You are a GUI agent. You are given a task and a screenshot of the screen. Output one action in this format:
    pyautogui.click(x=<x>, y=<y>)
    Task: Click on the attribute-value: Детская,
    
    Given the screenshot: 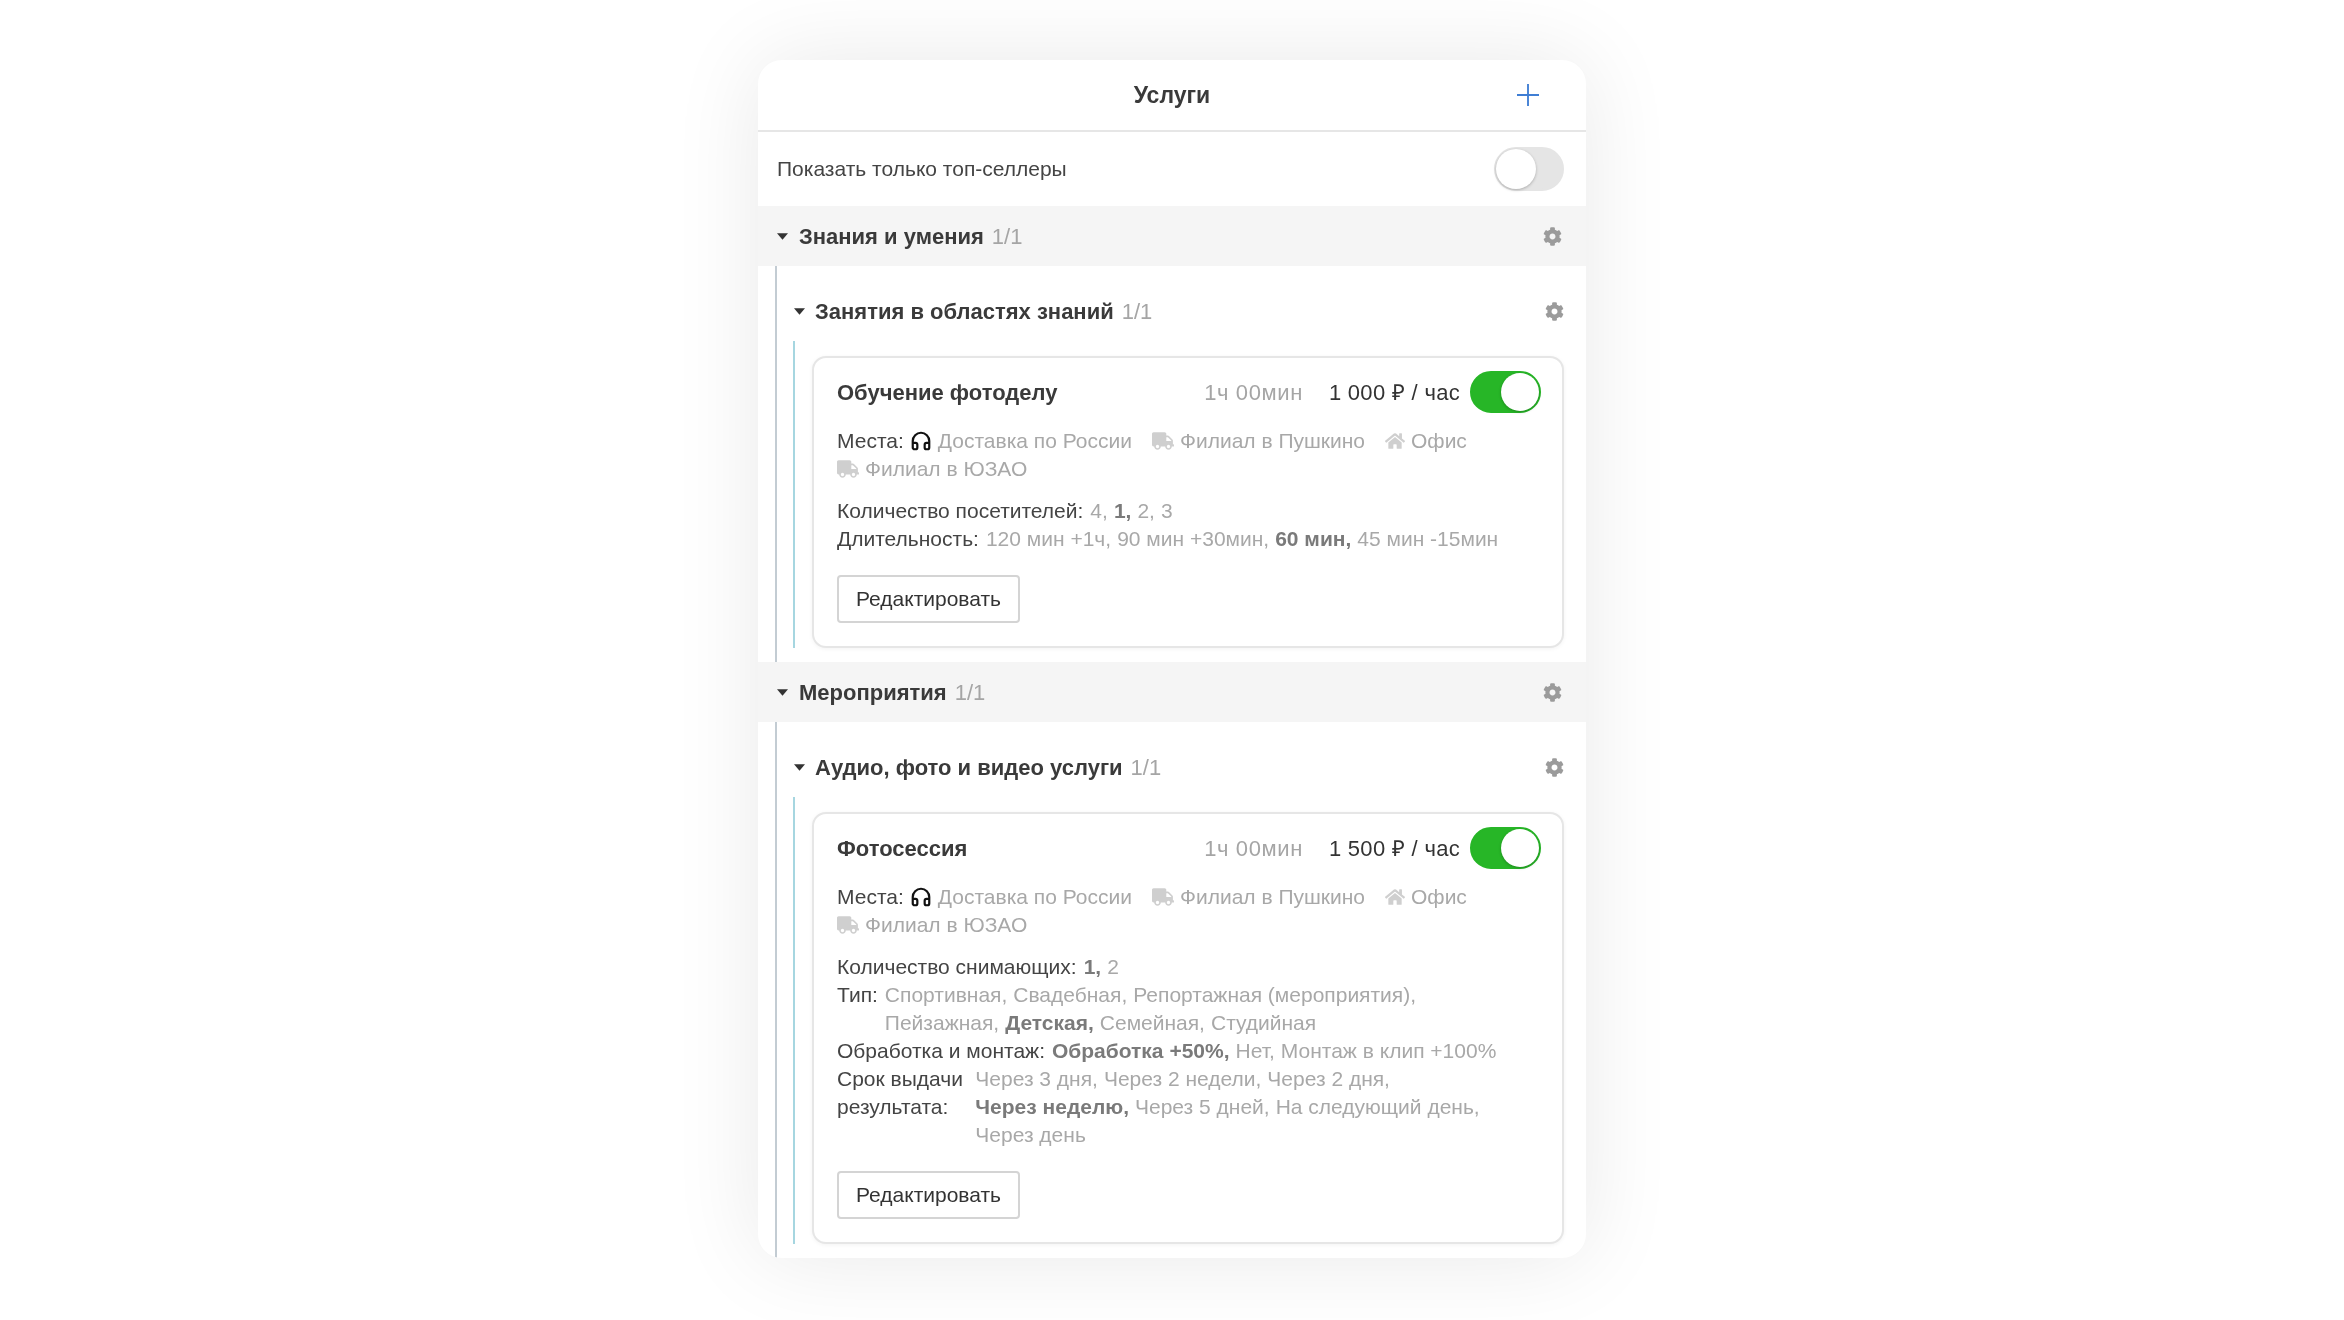 What is the action you would take?
    pyautogui.click(x=1049, y=1023)
    